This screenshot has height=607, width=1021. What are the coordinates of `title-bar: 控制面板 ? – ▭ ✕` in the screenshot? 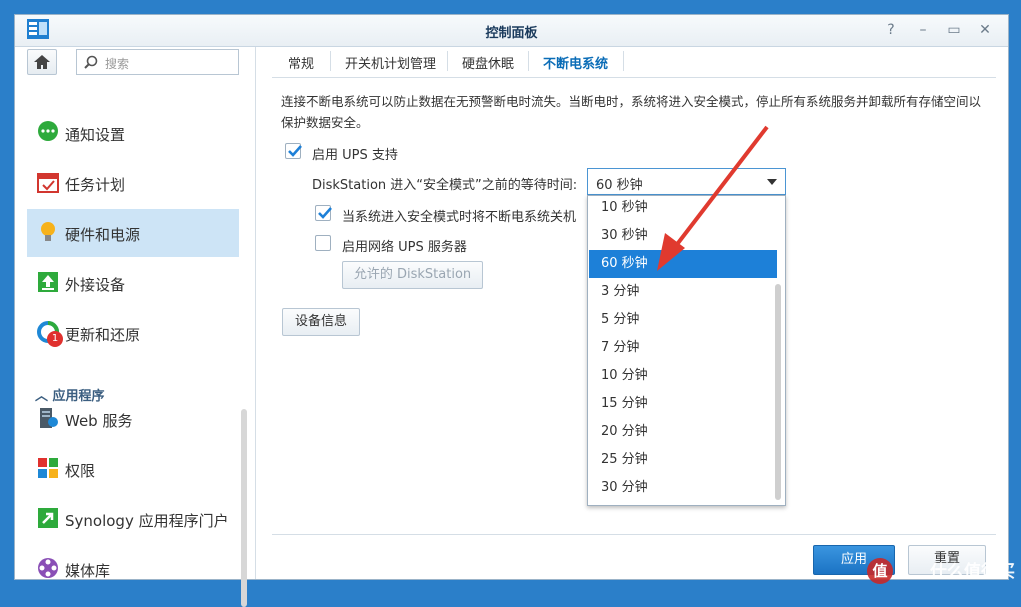 It's located at (511, 31).